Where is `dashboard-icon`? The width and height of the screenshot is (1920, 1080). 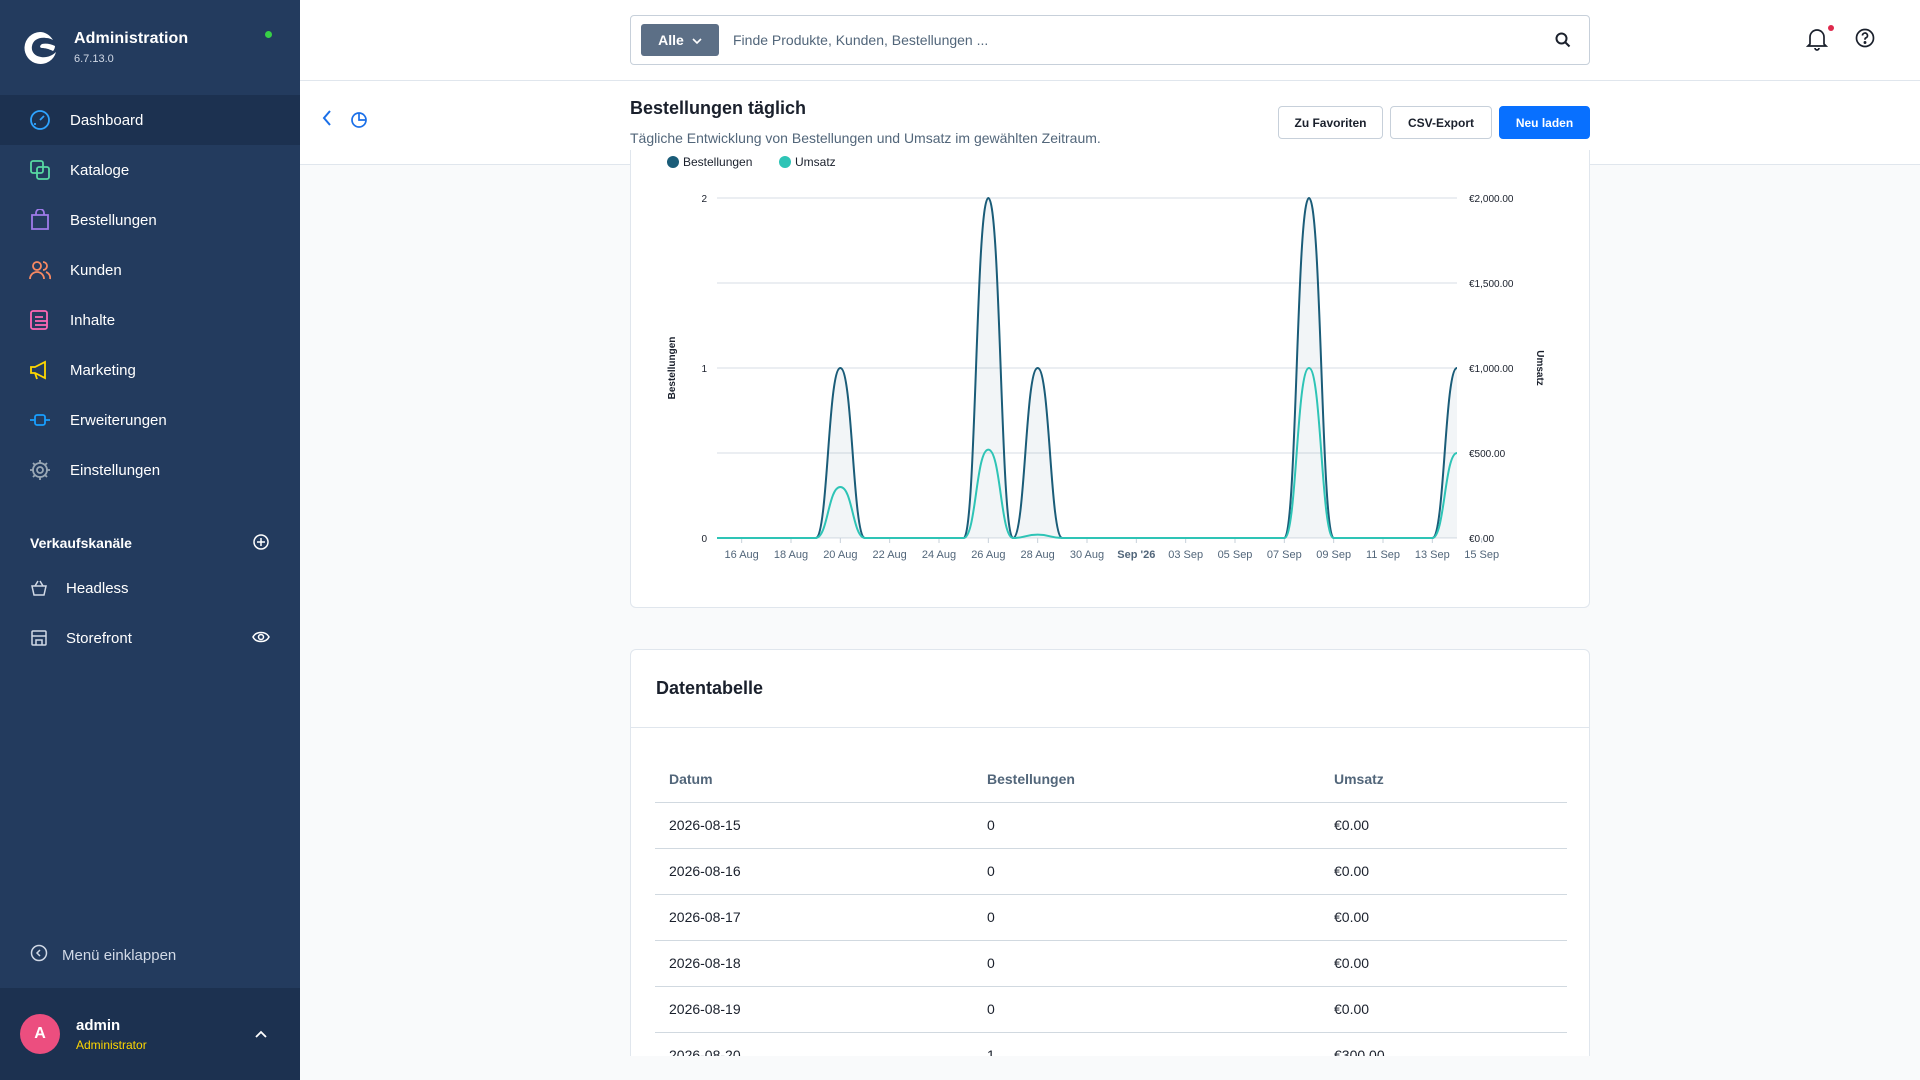 dashboard-icon is located at coordinates (40, 120).